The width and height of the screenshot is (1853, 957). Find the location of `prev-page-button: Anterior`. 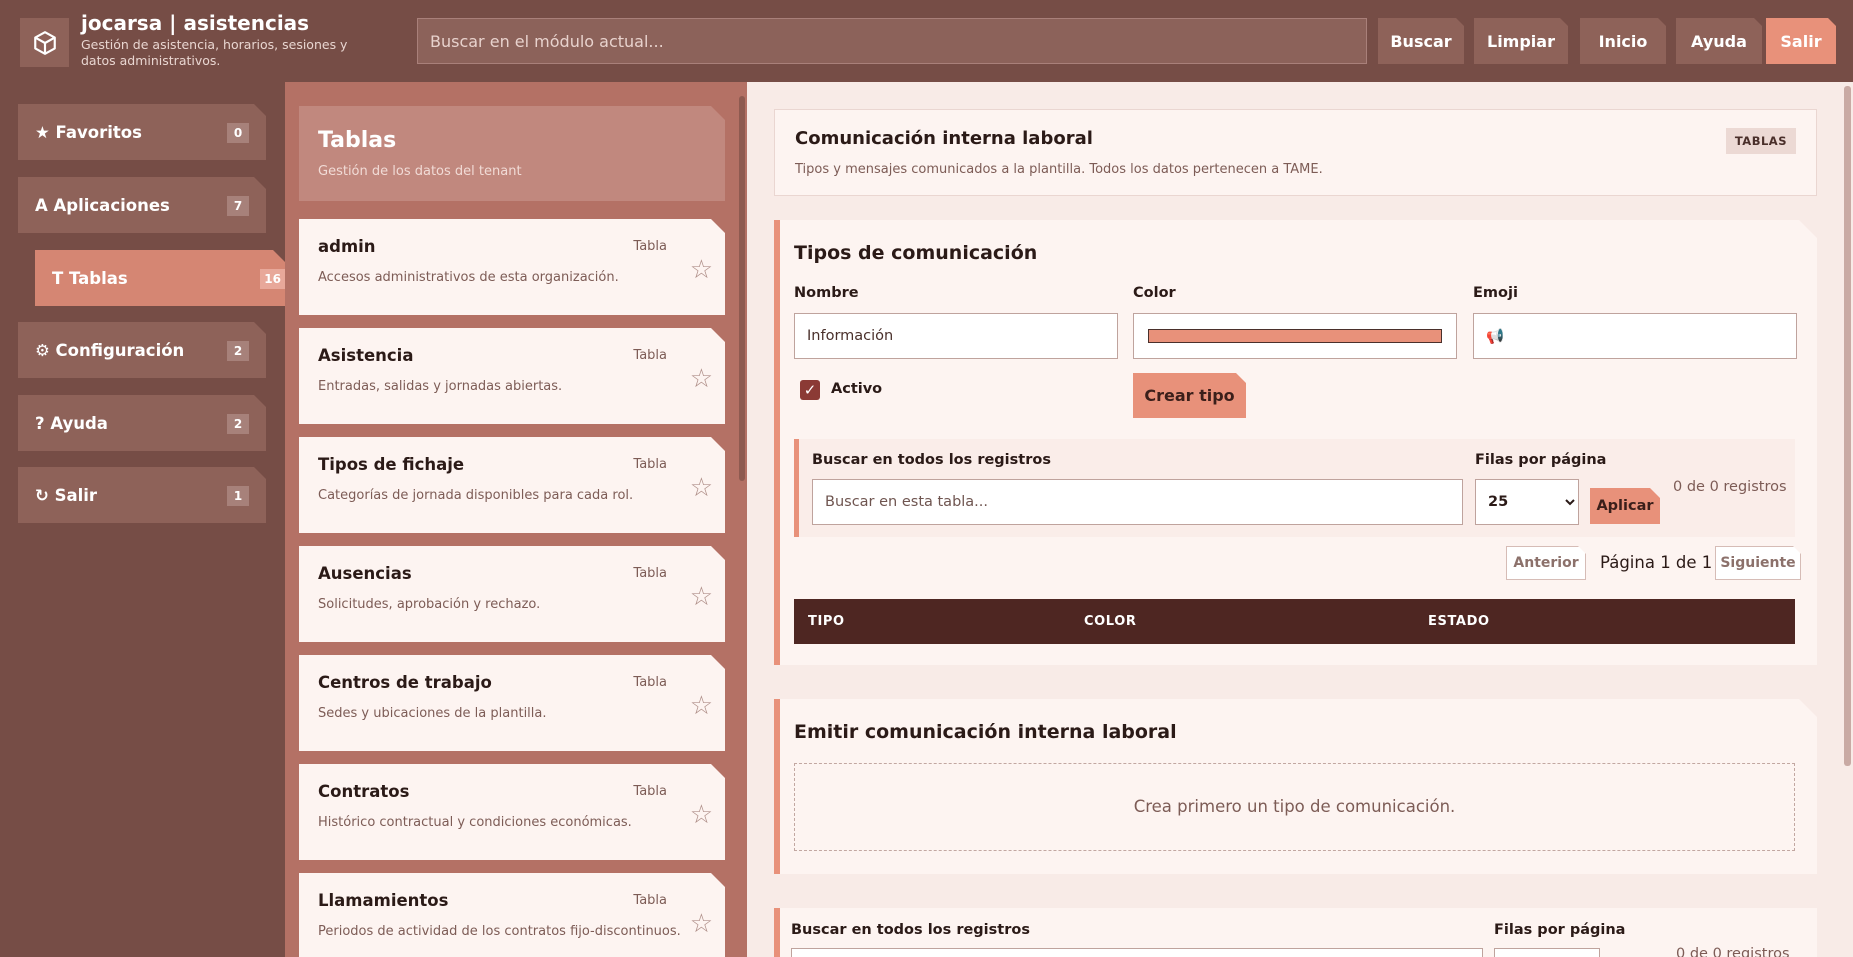

prev-page-button: Anterior is located at coordinates (1546, 563).